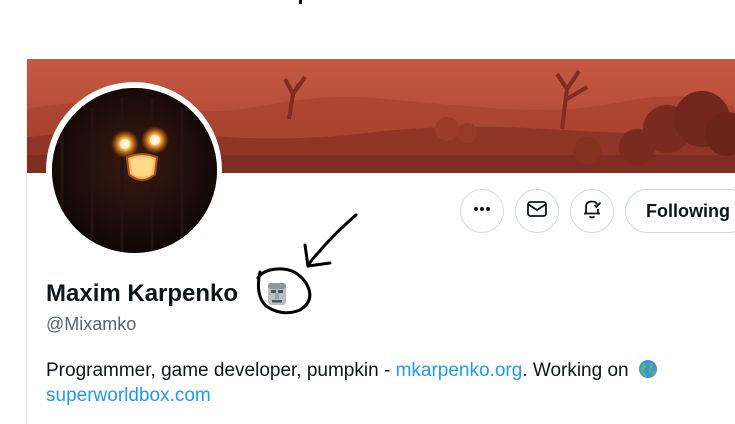 The height and width of the screenshot is (424, 735). Describe the element at coordinates (134, 170) in the screenshot. I see `avatar` at that location.